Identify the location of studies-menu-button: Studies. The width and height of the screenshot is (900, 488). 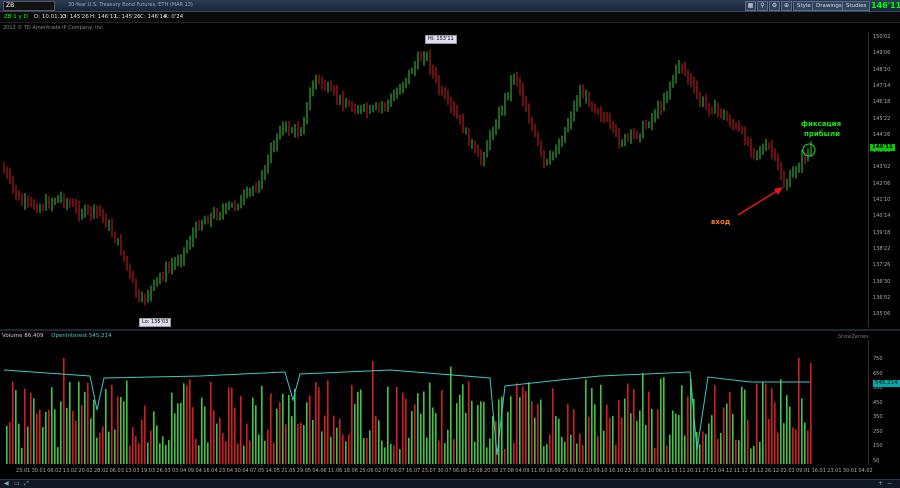
(856, 6).